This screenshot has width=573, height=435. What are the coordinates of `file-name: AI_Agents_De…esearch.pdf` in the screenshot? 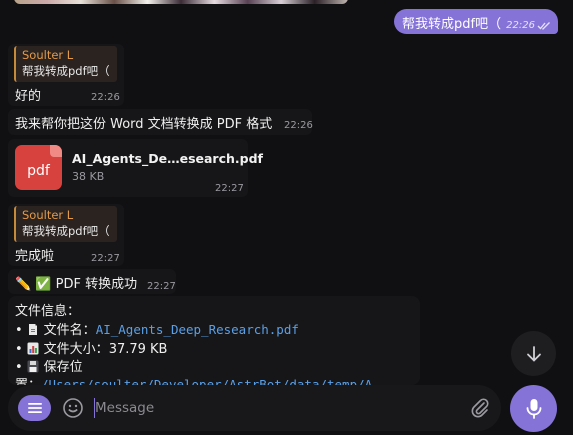 It's located at (167, 158).